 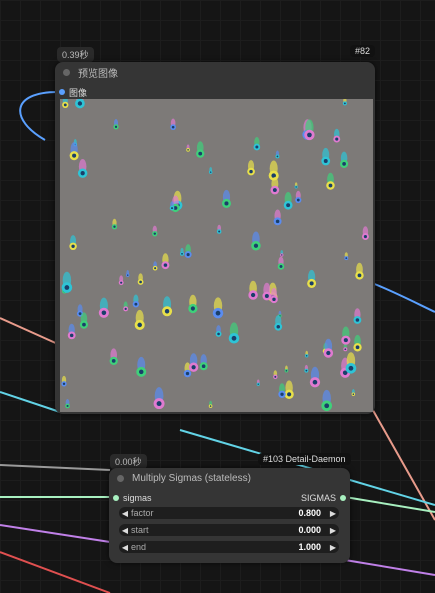 What do you see at coordinates (343, 498) in the screenshot?
I see `sigmas-output-dot-icon` at bounding box center [343, 498].